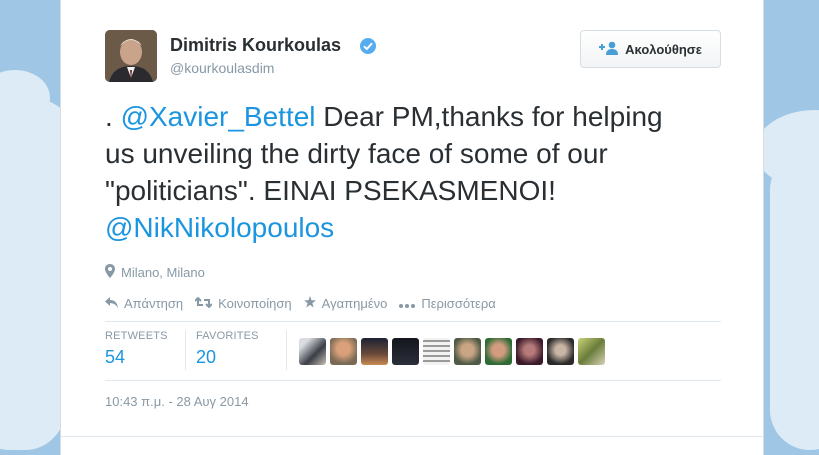  I want to click on location-text: Milano, Milano, so click(163, 272).